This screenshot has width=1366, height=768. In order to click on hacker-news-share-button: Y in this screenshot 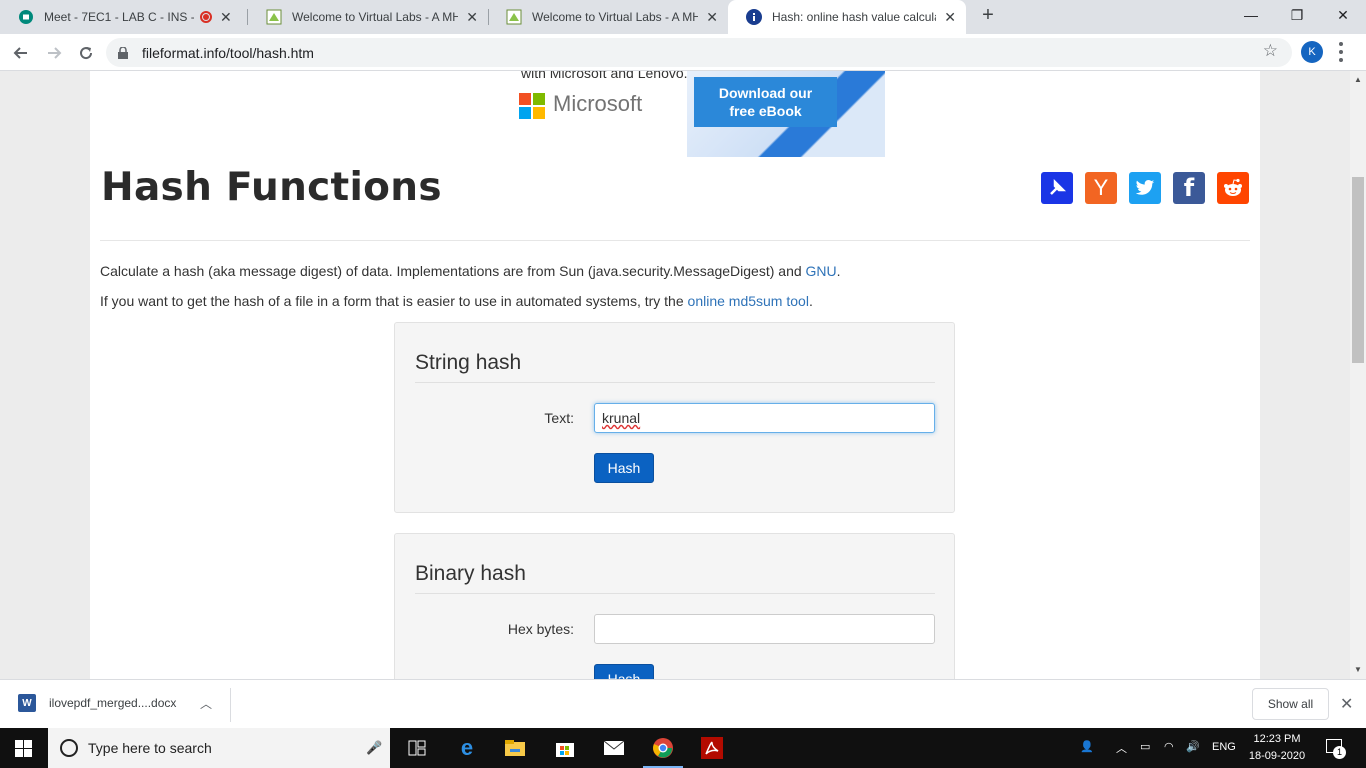, I will do `click(1101, 188)`.